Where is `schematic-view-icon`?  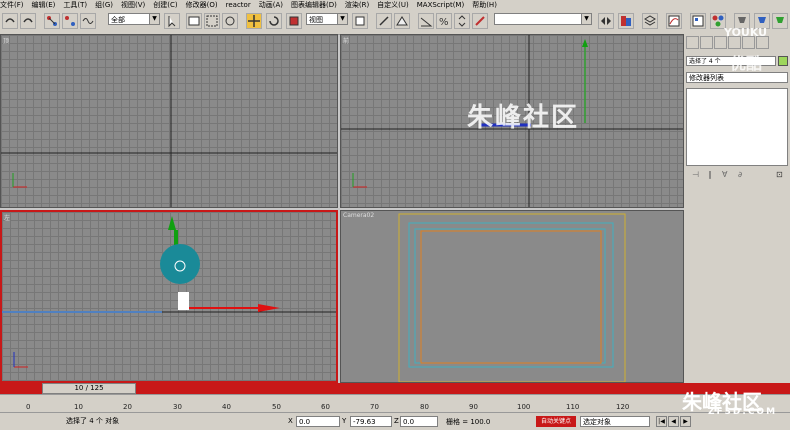
schematic-view-icon is located at coordinates (698, 21).